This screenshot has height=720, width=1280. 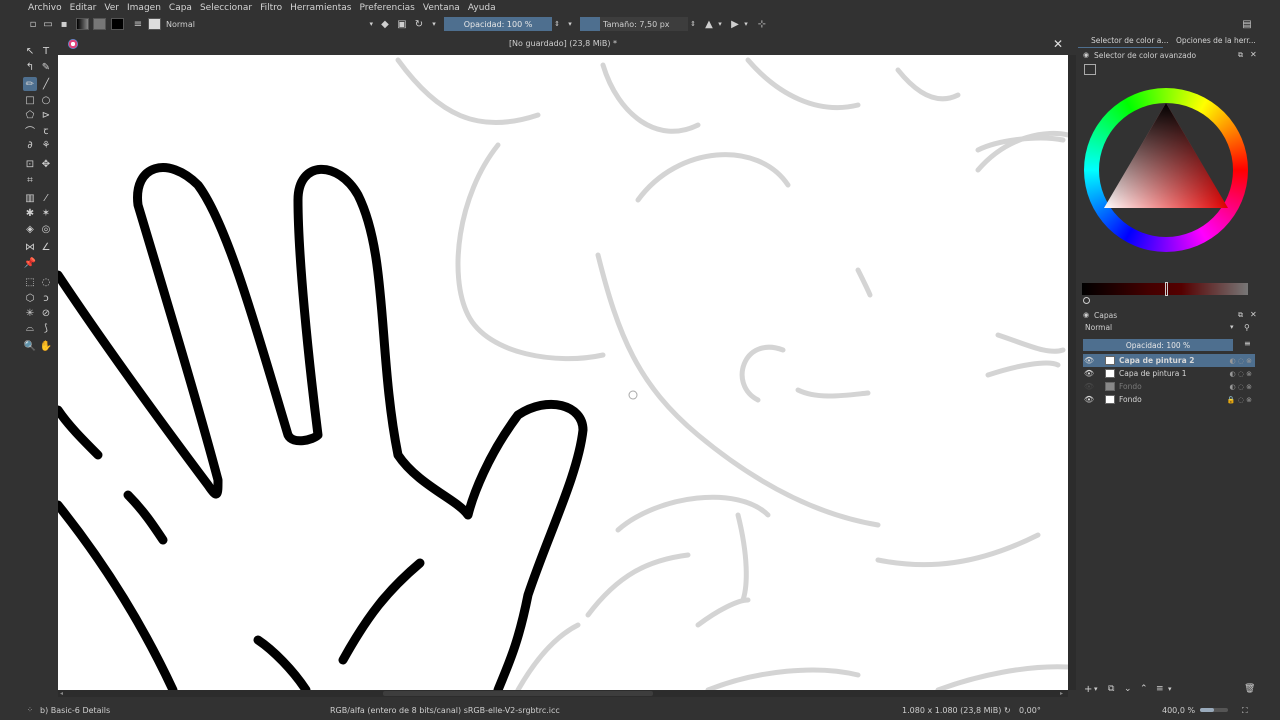 I want to click on horizontal-scrollbar: ◂ ▸, so click(x=563, y=693).